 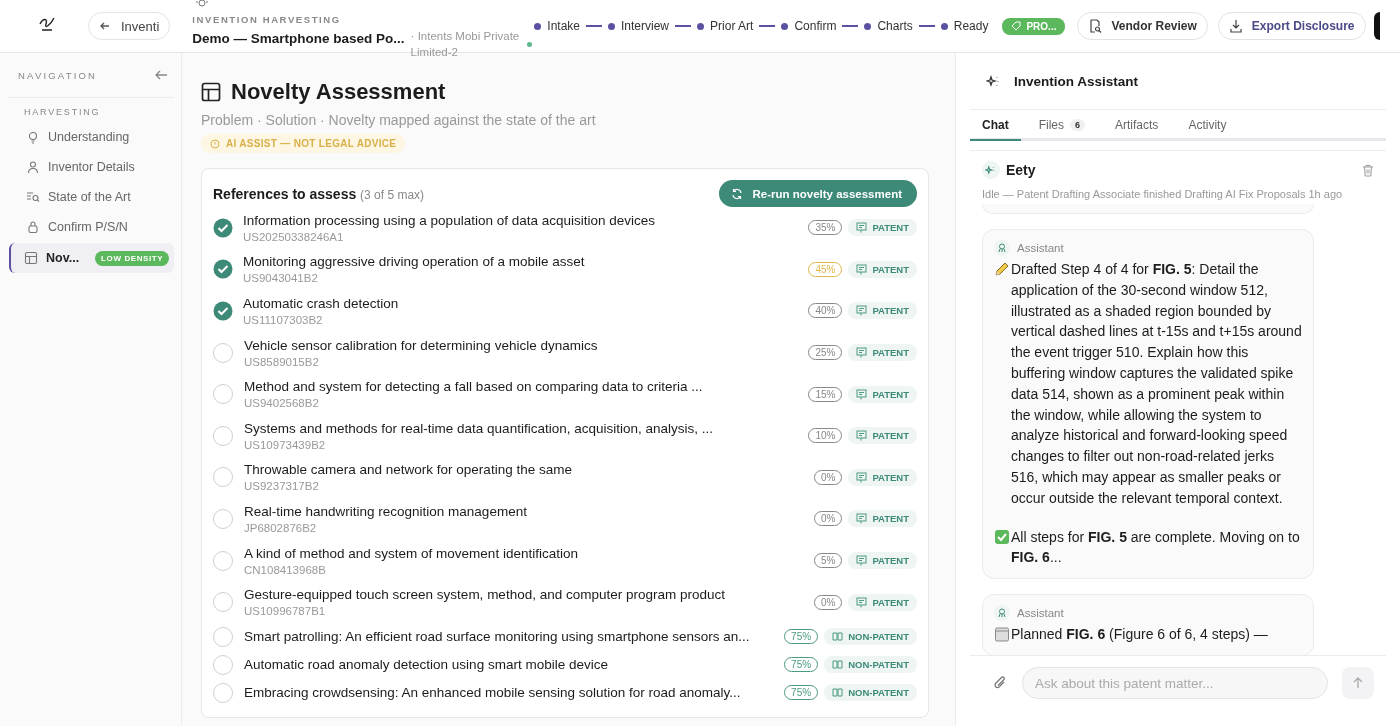 What do you see at coordinates (1078, 125) in the screenshot?
I see `count-badge: 6` at bounding box center [1078, 125].